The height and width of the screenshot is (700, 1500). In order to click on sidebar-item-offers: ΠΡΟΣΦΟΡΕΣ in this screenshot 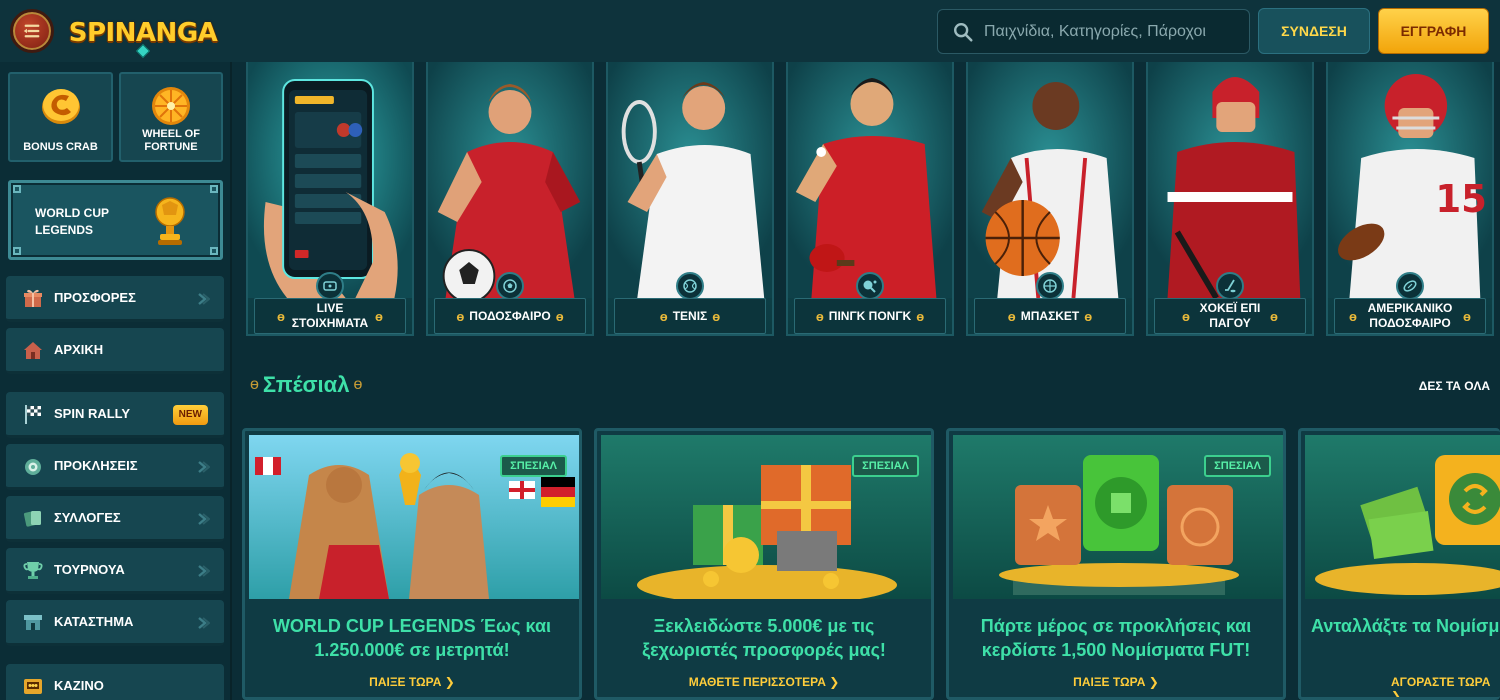, I will do `click(115, 299)`.